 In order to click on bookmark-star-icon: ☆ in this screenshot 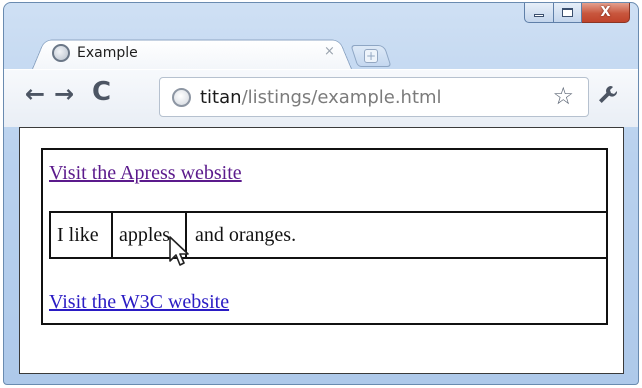, I will do `click(563, 96)`.